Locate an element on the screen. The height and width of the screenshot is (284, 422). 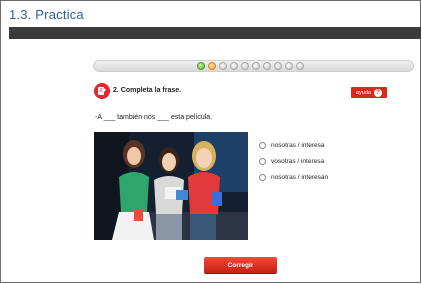
answer-option-label: nosotras / interesa is located at coordinates (298, 145).